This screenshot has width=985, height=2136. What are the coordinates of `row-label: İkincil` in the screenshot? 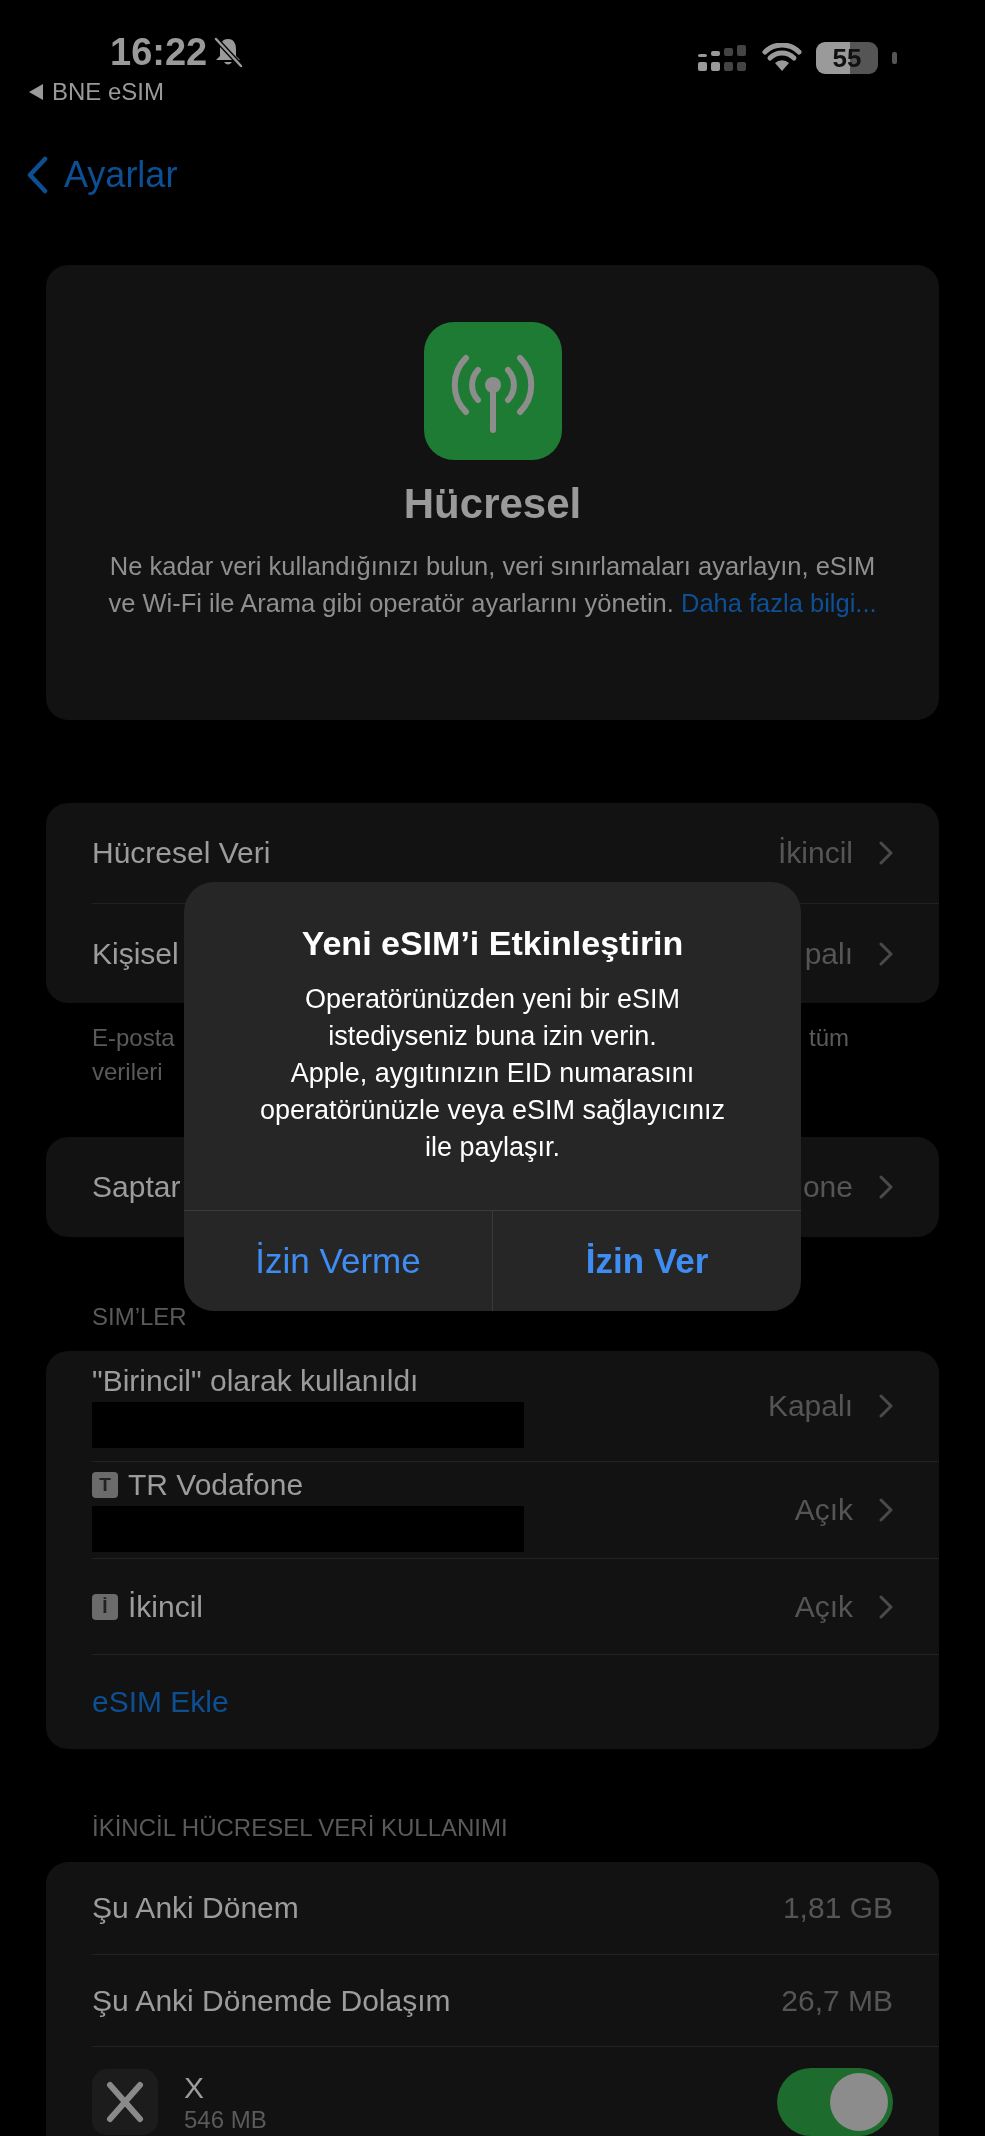 It's located at (165, 1606).